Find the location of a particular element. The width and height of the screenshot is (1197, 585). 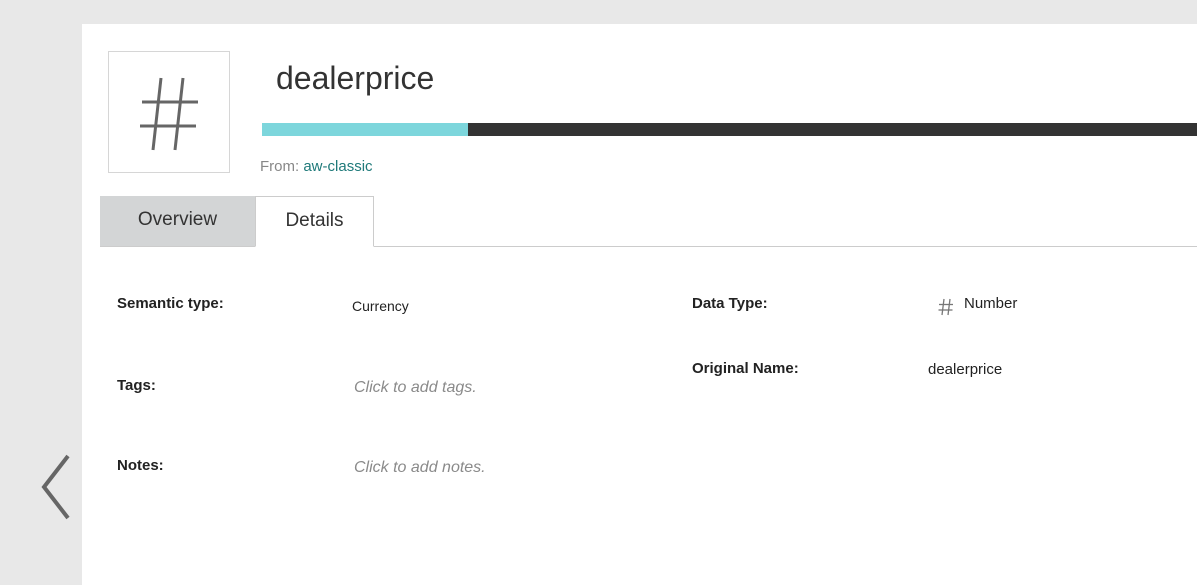

tab-details: Details is located at coordinates (314, 221).